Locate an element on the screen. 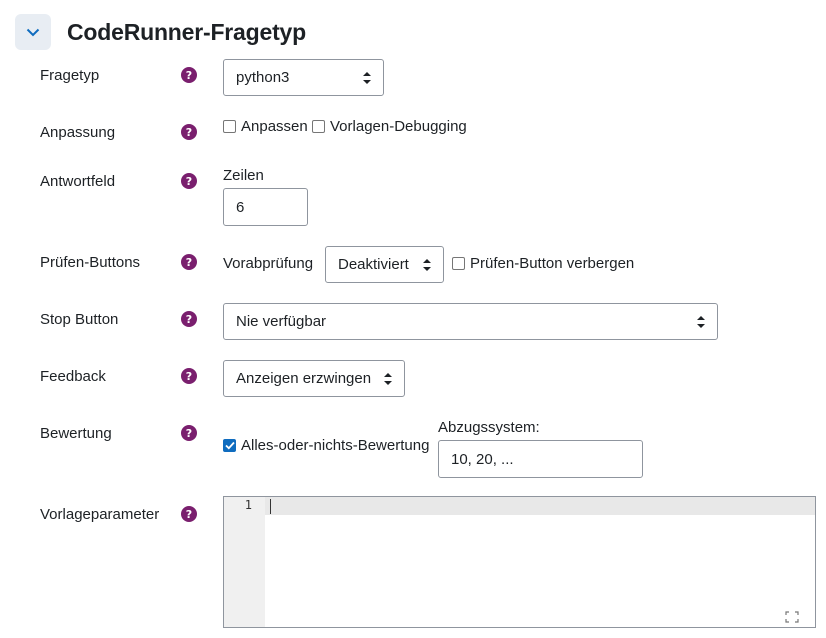 This screenshot has width=826, height=638. pruefen-verbergen-checkbox: Prüfen-Button verbergen is located at coordinates (543, 263).